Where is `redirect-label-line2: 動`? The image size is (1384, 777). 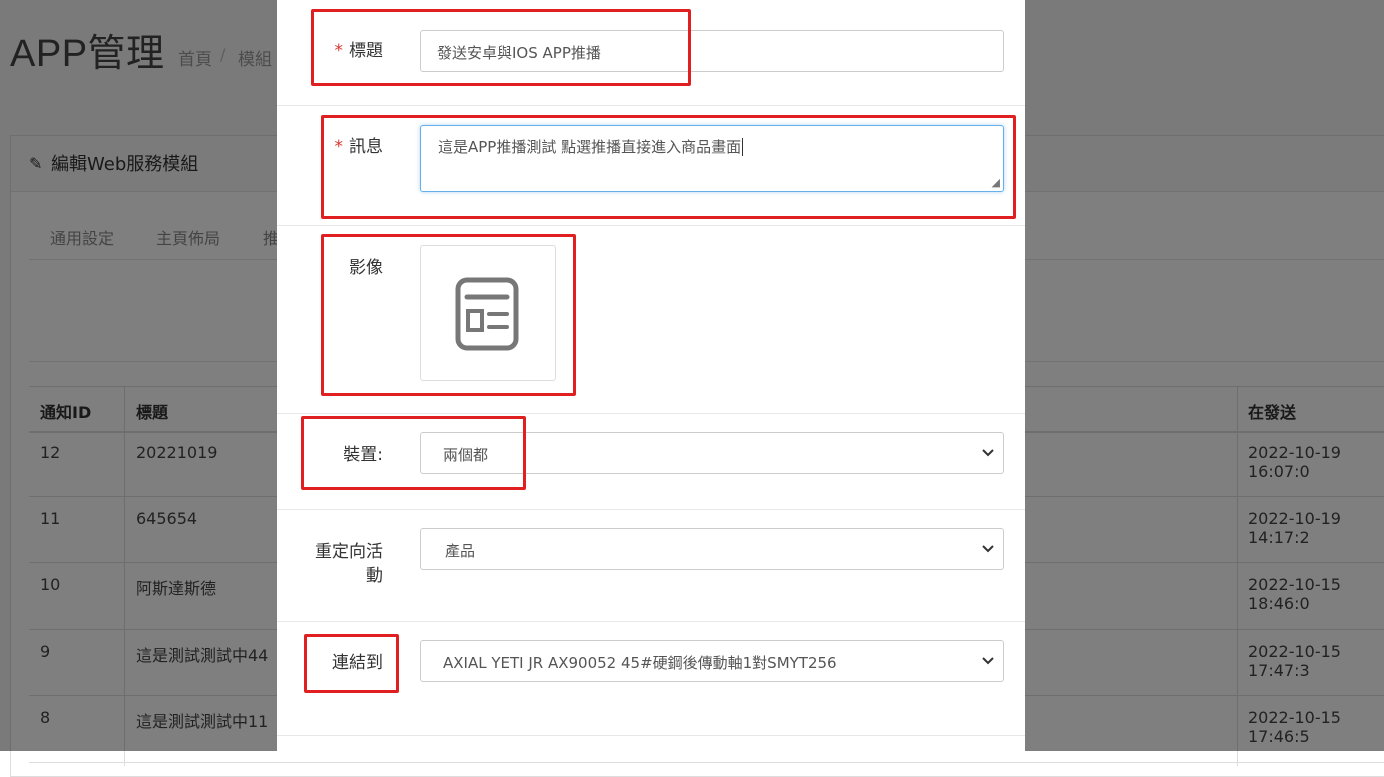 redirect-label-line2: 動 is located at coordinates (374, 576).